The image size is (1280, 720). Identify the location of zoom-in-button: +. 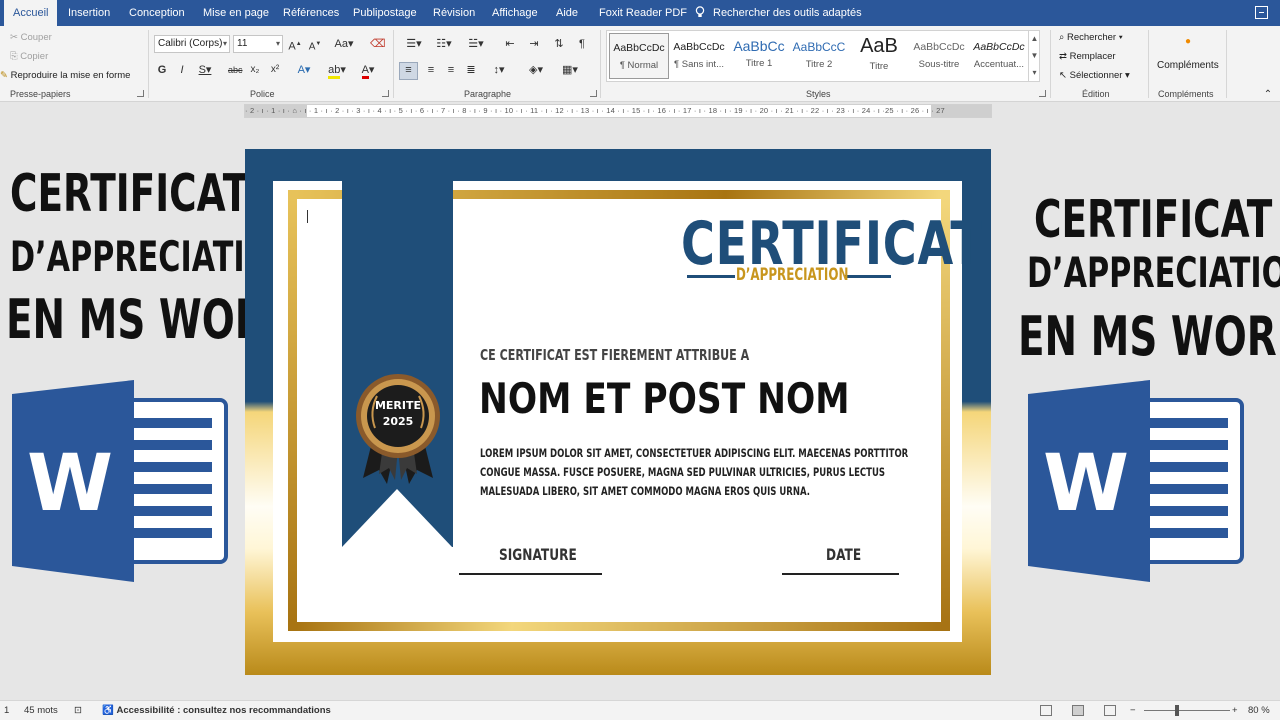
(1235, 710).